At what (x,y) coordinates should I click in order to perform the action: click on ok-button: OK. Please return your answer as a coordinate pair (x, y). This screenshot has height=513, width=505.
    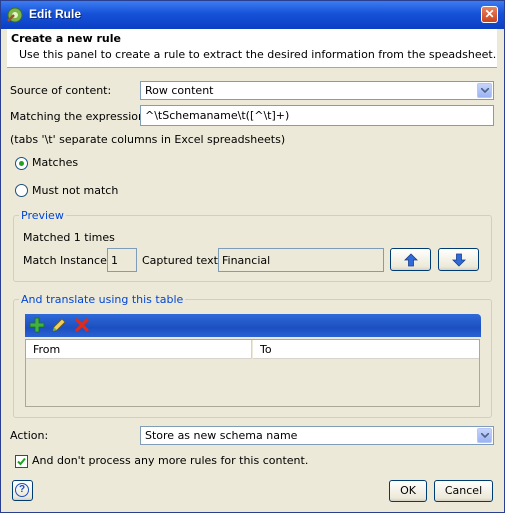
    Looking at the image, I should click on (408, 491).